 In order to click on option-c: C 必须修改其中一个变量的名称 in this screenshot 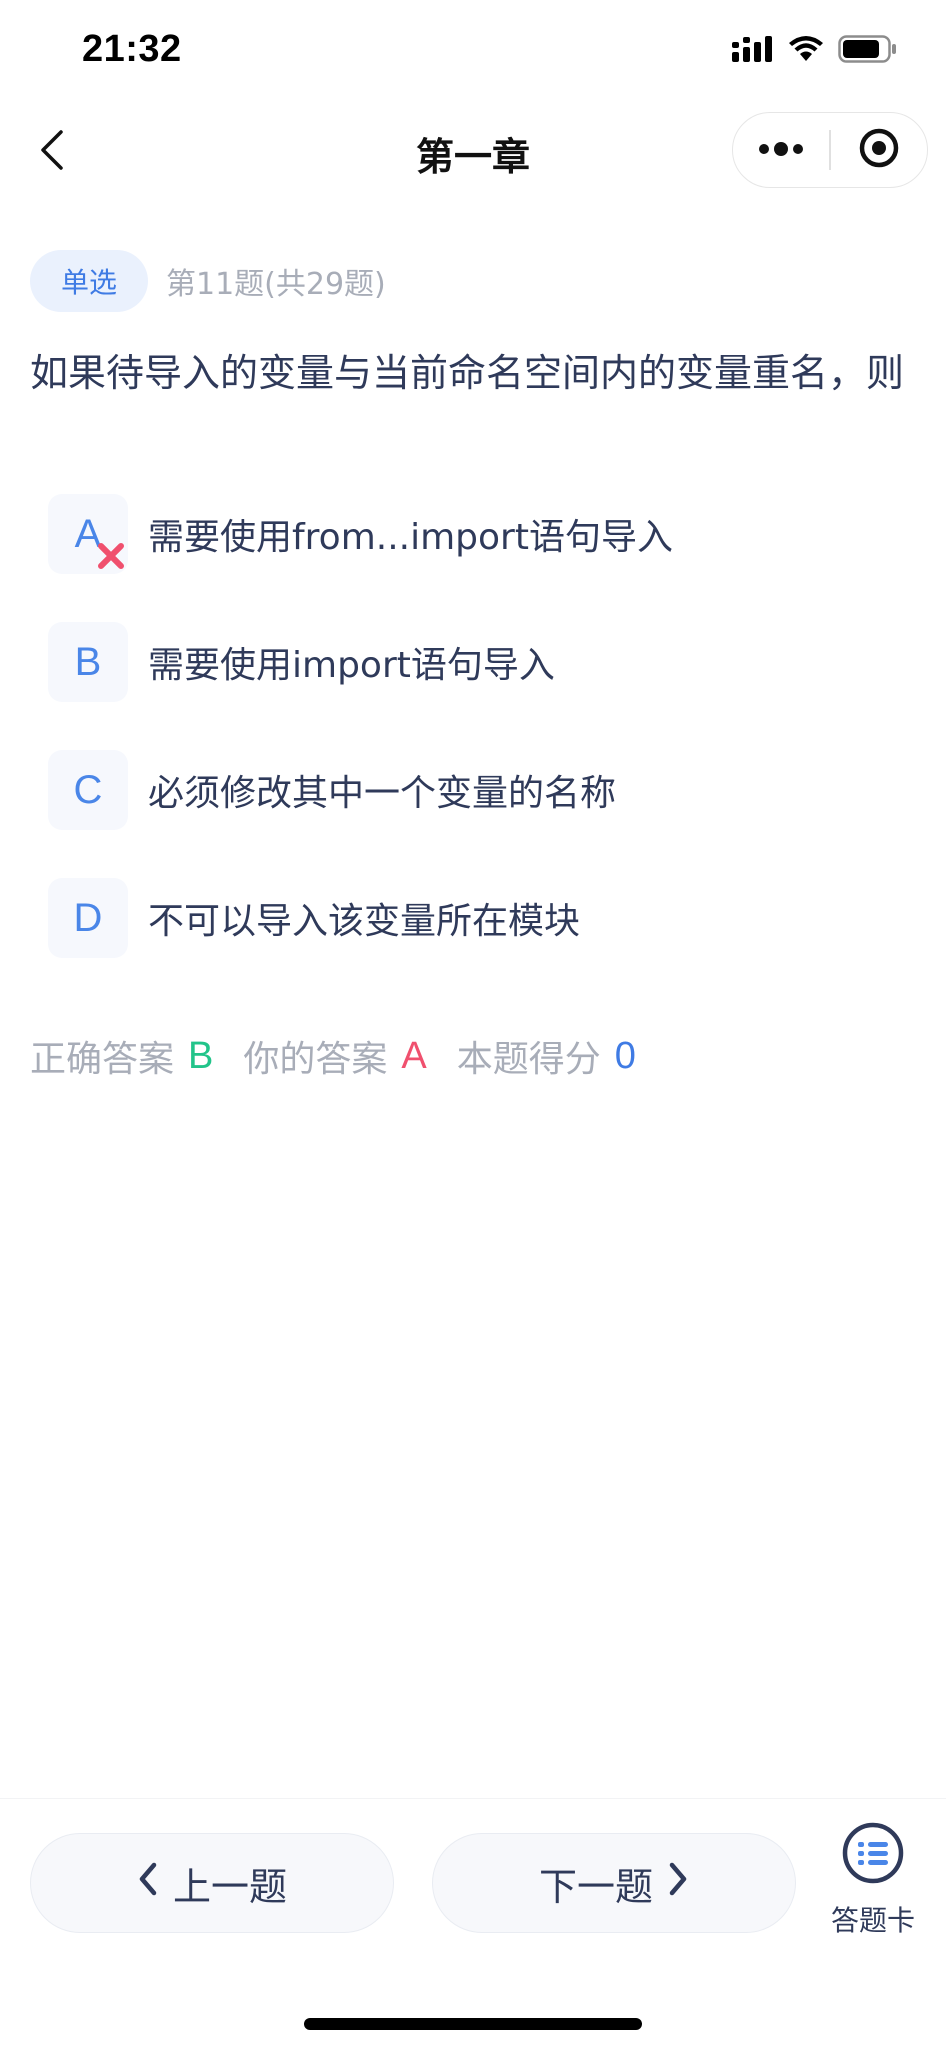, I will do `click(478, 790)`.